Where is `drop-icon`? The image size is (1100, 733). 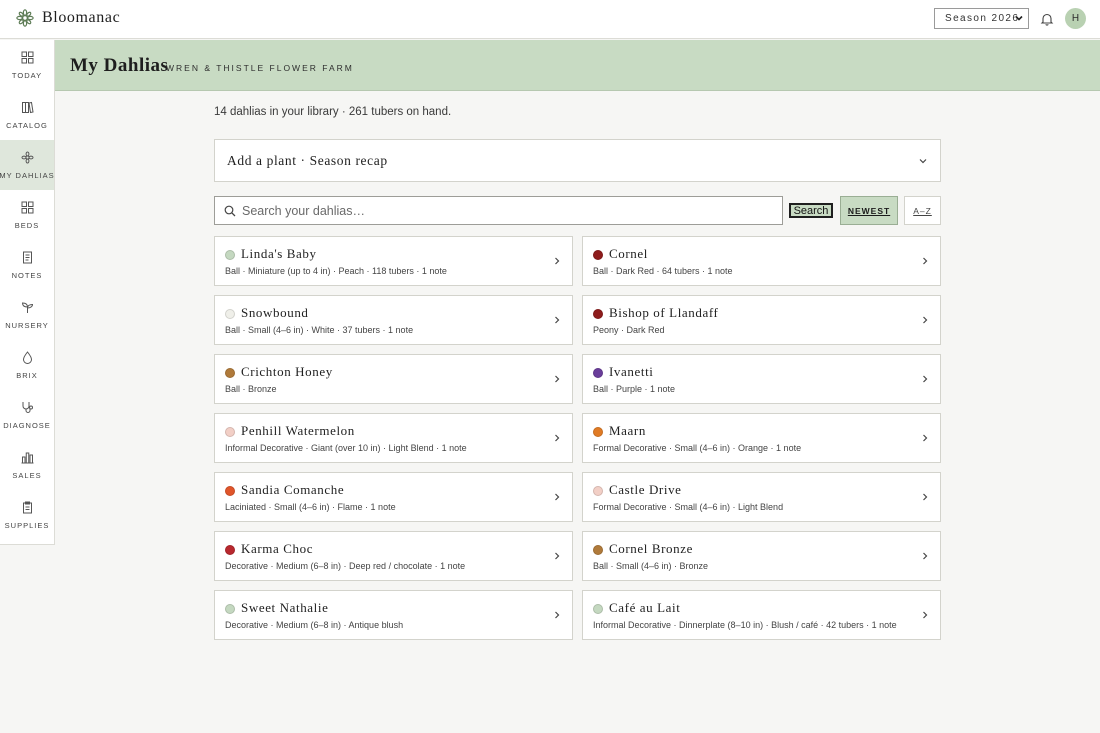 drop-icon is located at coordinates (27, 357).